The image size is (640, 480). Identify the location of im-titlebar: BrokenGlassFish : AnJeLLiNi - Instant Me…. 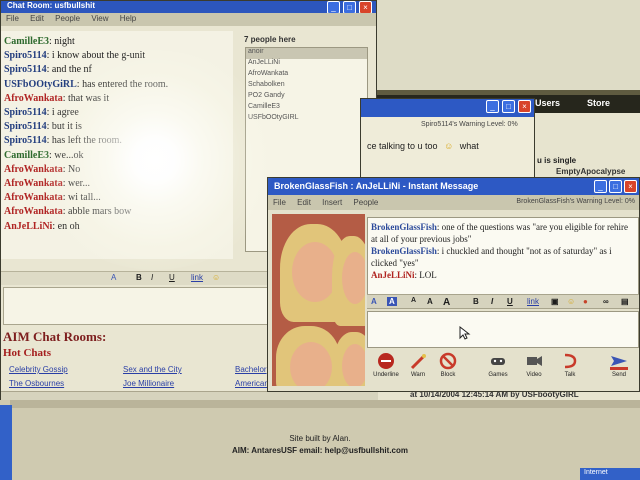
(453, 186).